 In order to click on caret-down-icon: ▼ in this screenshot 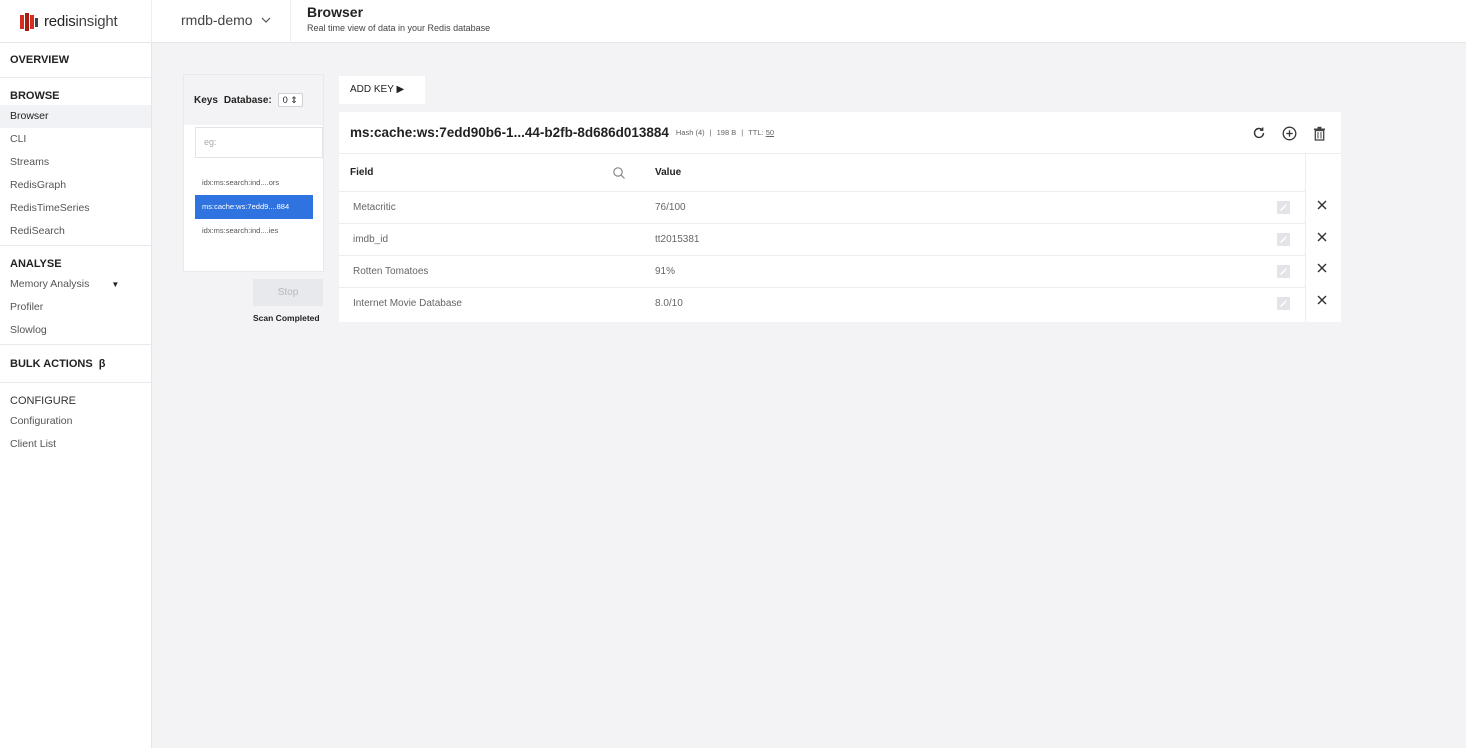, I will do `click(115, 284)`.